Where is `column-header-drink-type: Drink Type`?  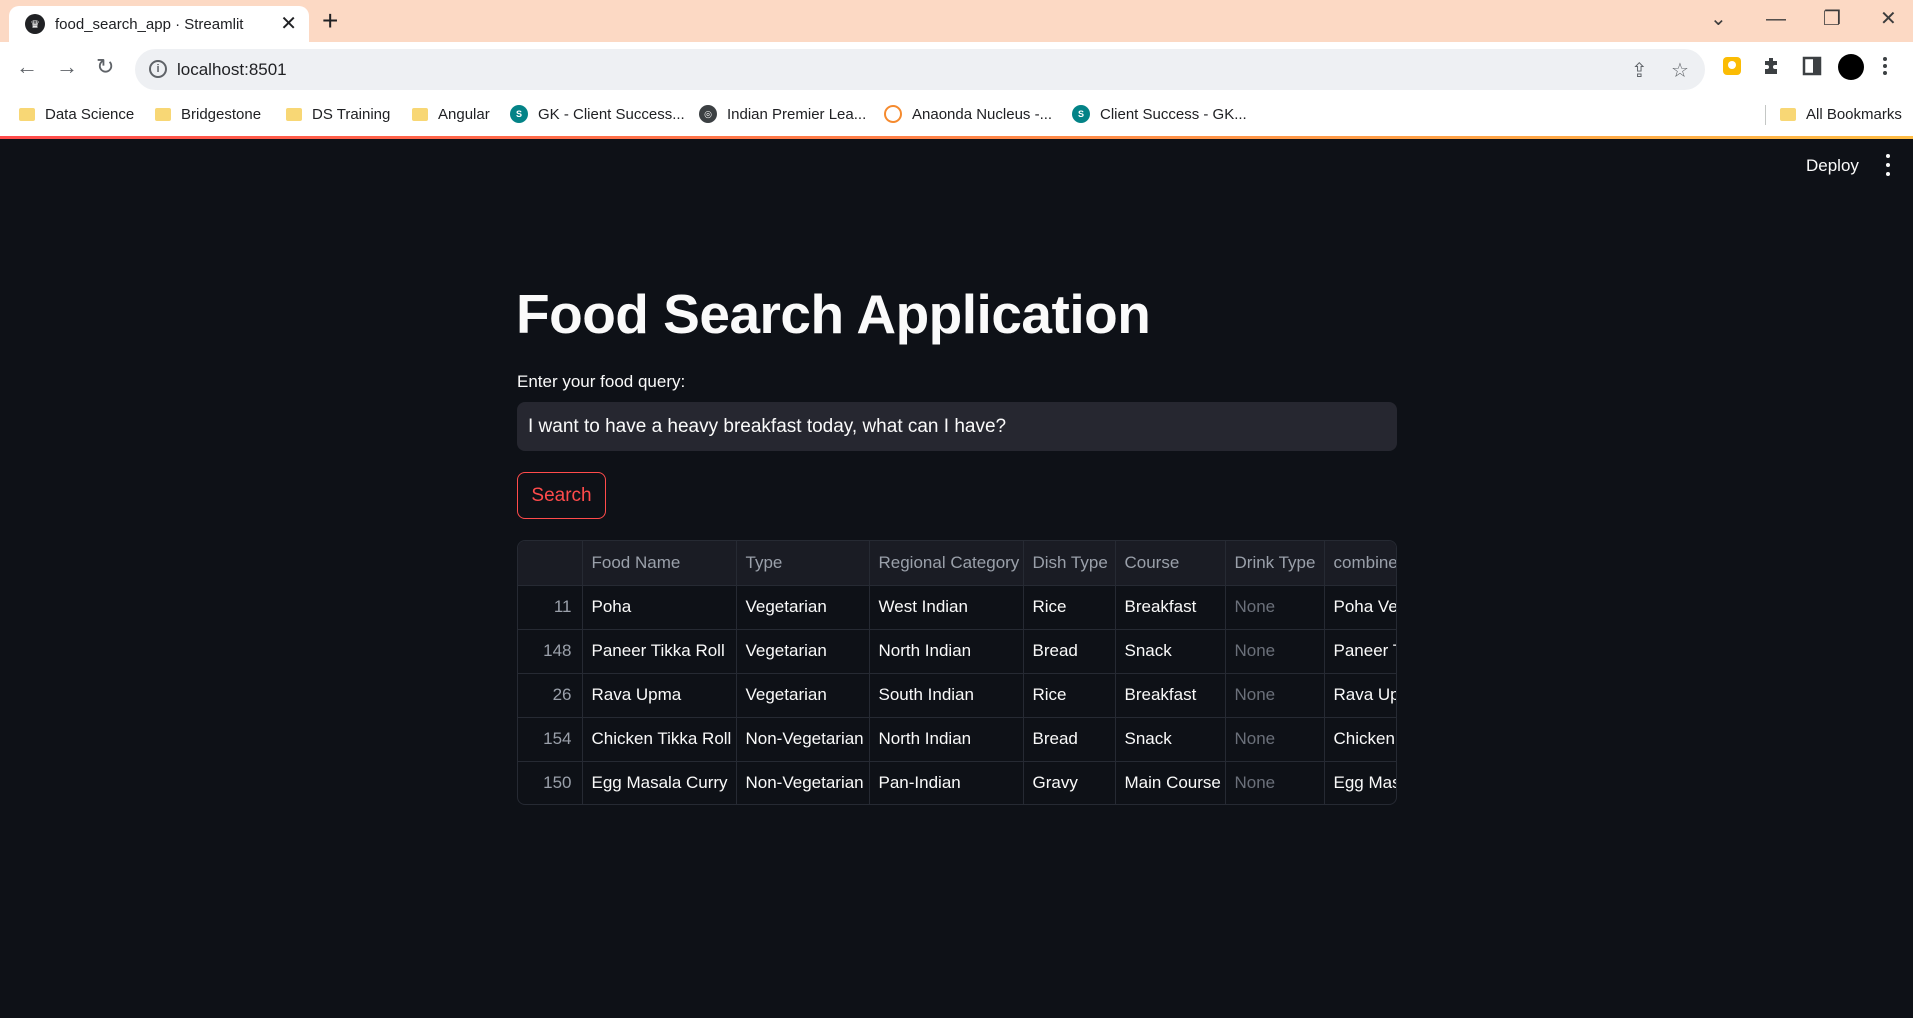
column-header-drink-type: Drink Type is located at coordinates (1275, 563).